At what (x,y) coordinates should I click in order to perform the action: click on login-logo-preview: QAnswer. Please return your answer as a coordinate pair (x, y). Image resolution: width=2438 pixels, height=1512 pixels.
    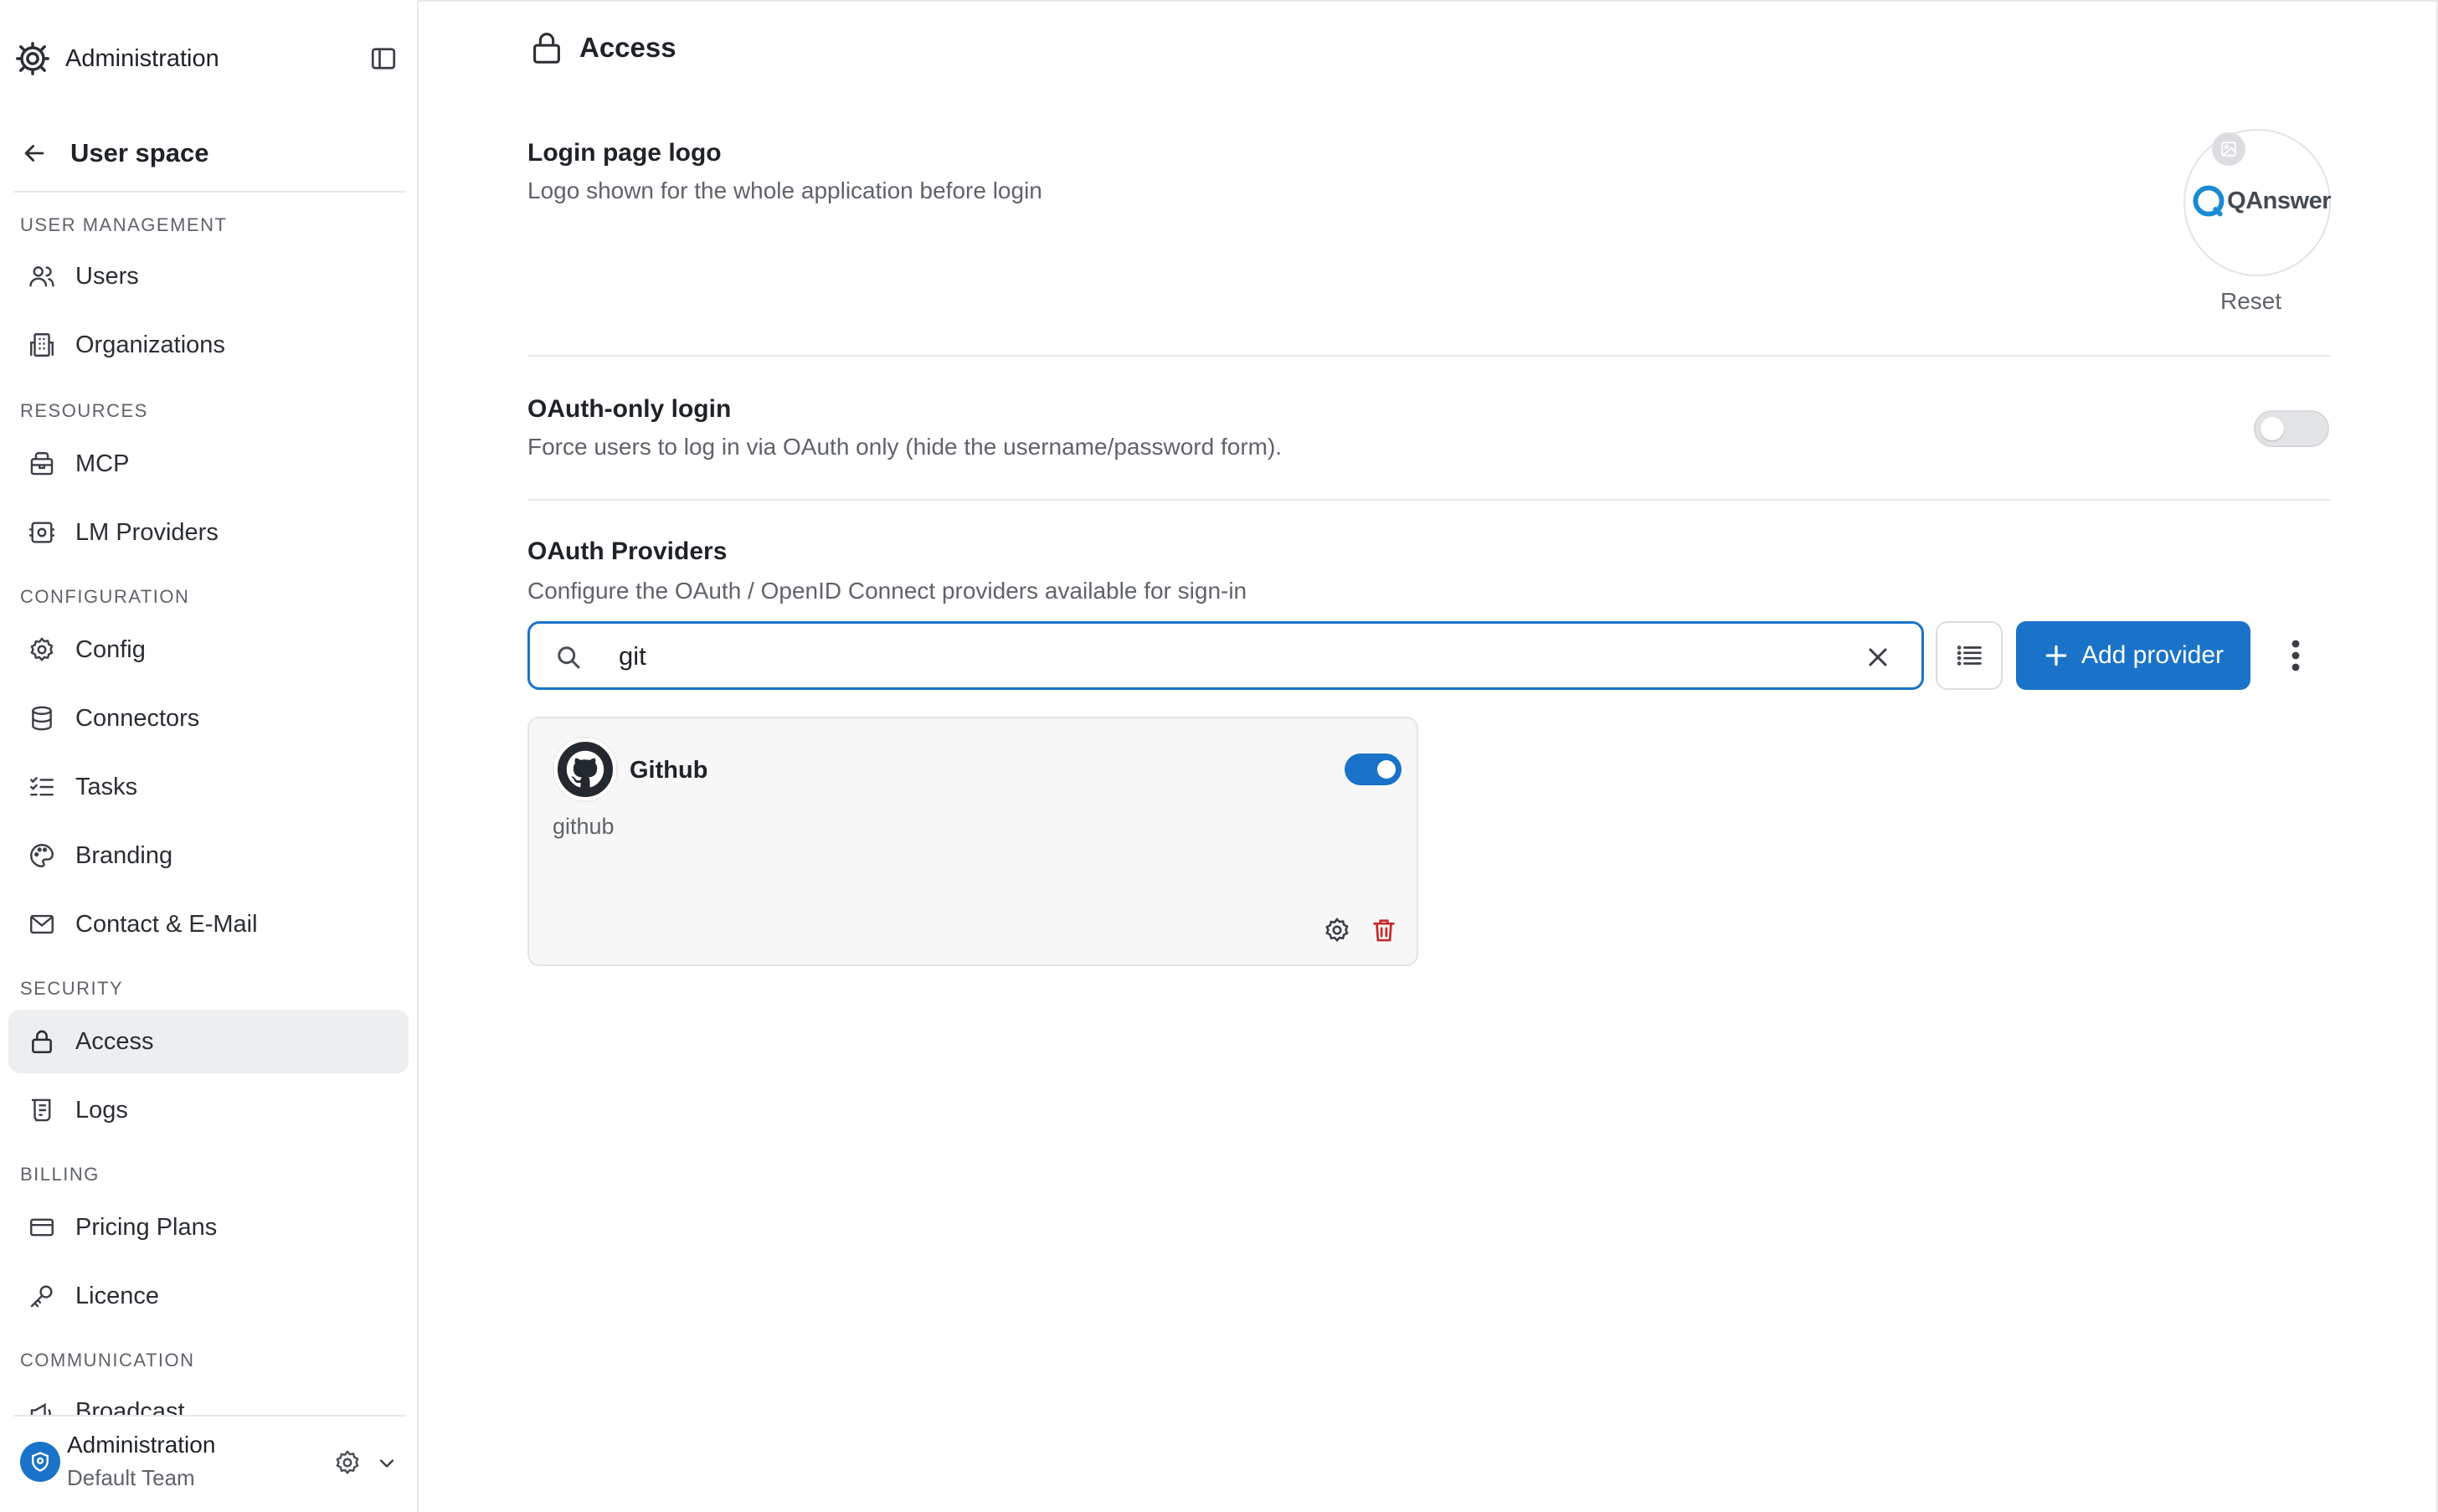
    Looking at the image, I should click on (2257, 202).